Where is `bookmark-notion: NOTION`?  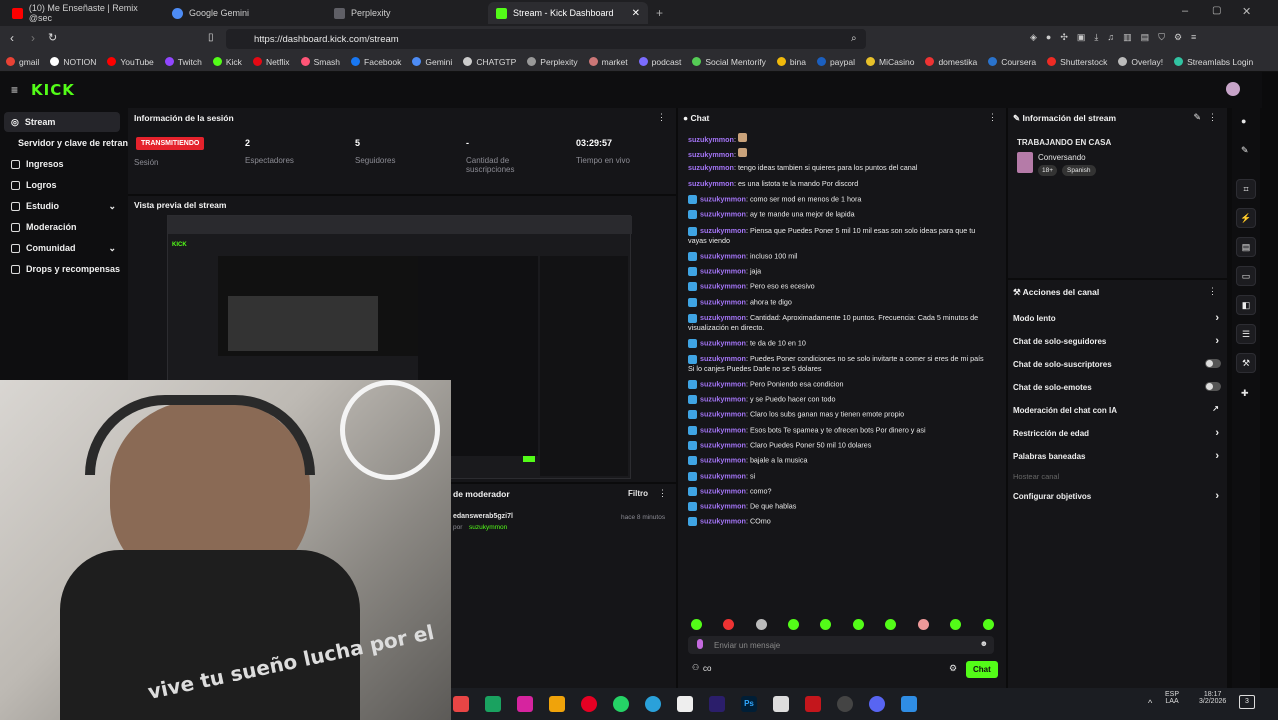
bookmark-notion: NOTION is located at coordinates (73, 62).